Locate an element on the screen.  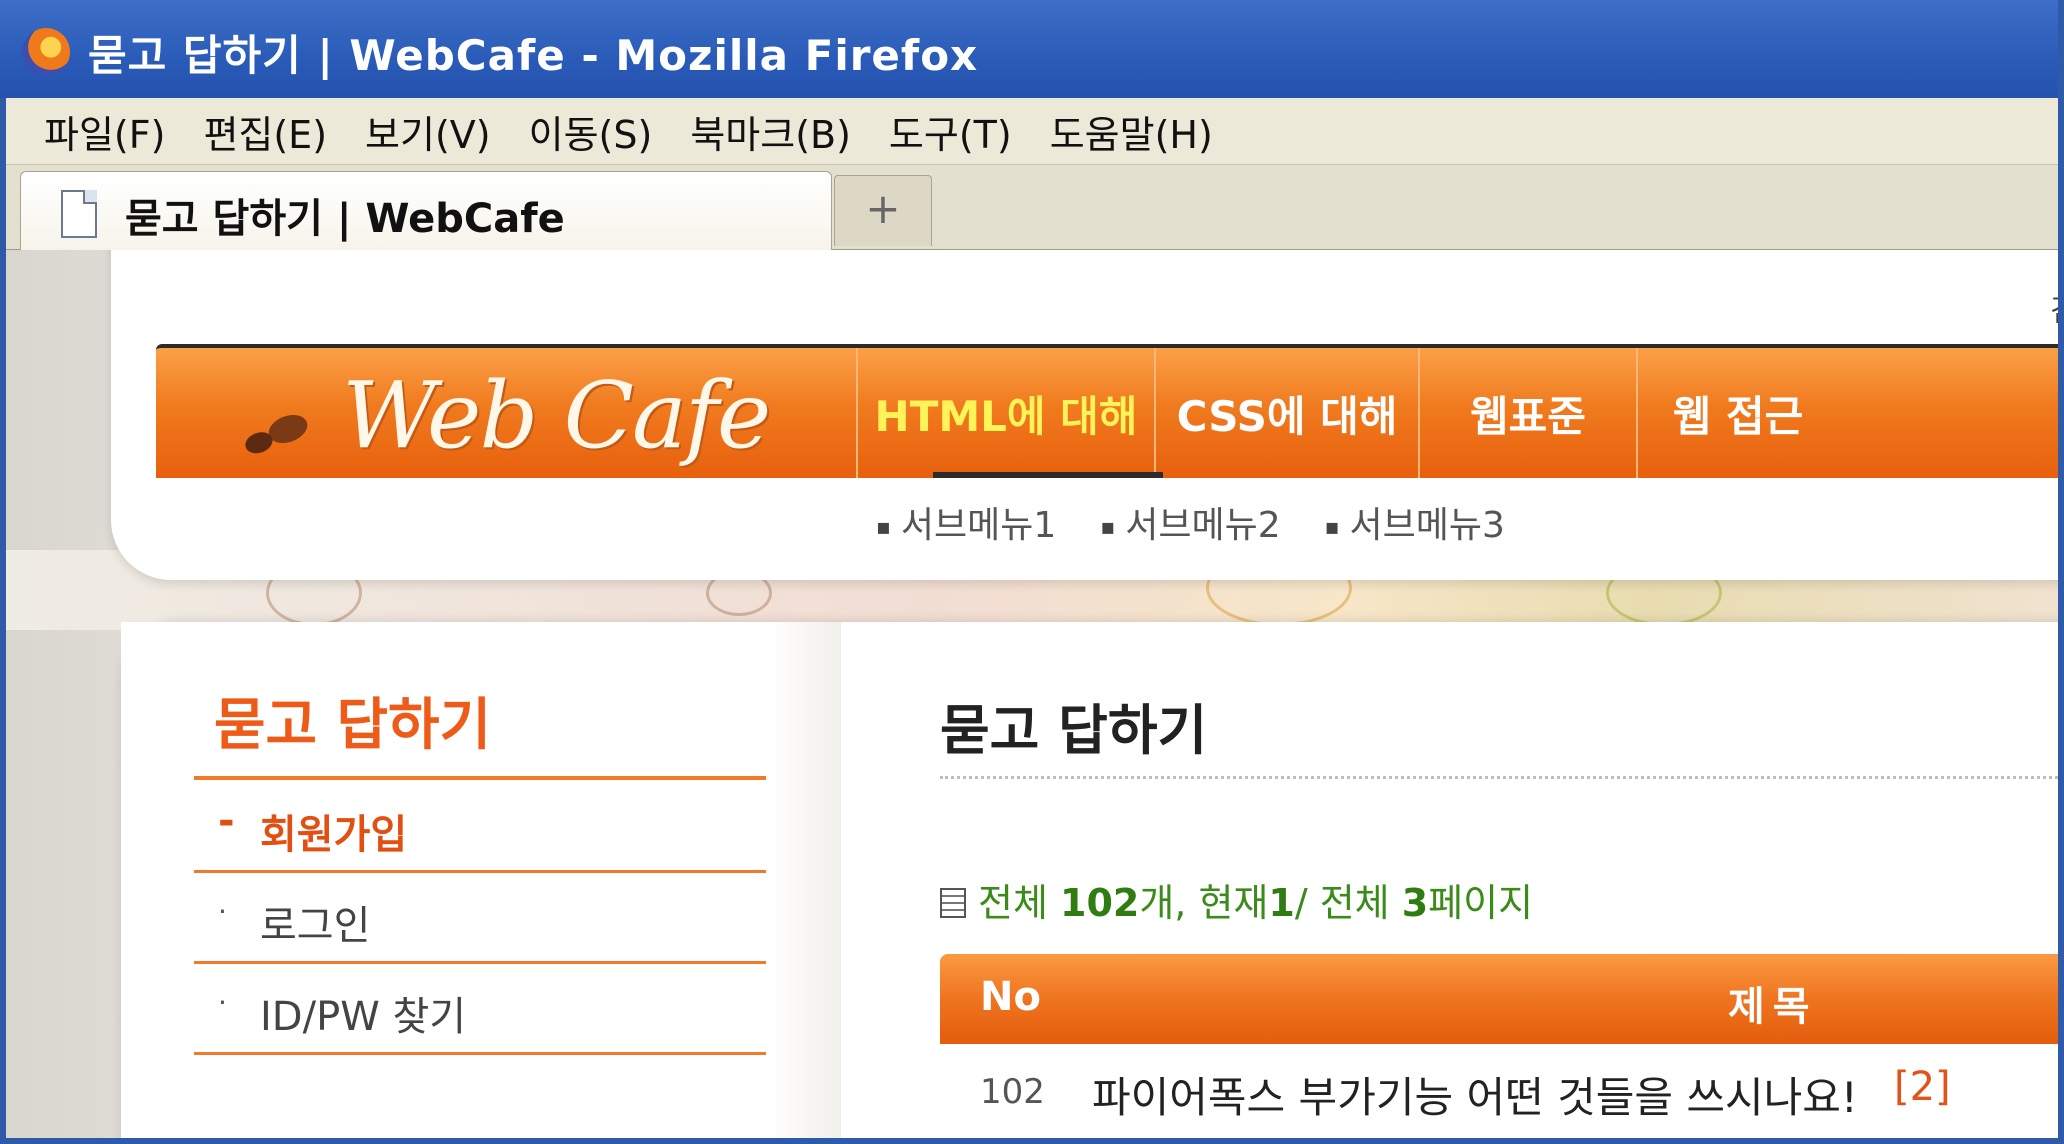
row-title-link: 파이어폭스 부가기능 어떤 것들을 쓰시나요! is located at coordinates (1475, 1094).